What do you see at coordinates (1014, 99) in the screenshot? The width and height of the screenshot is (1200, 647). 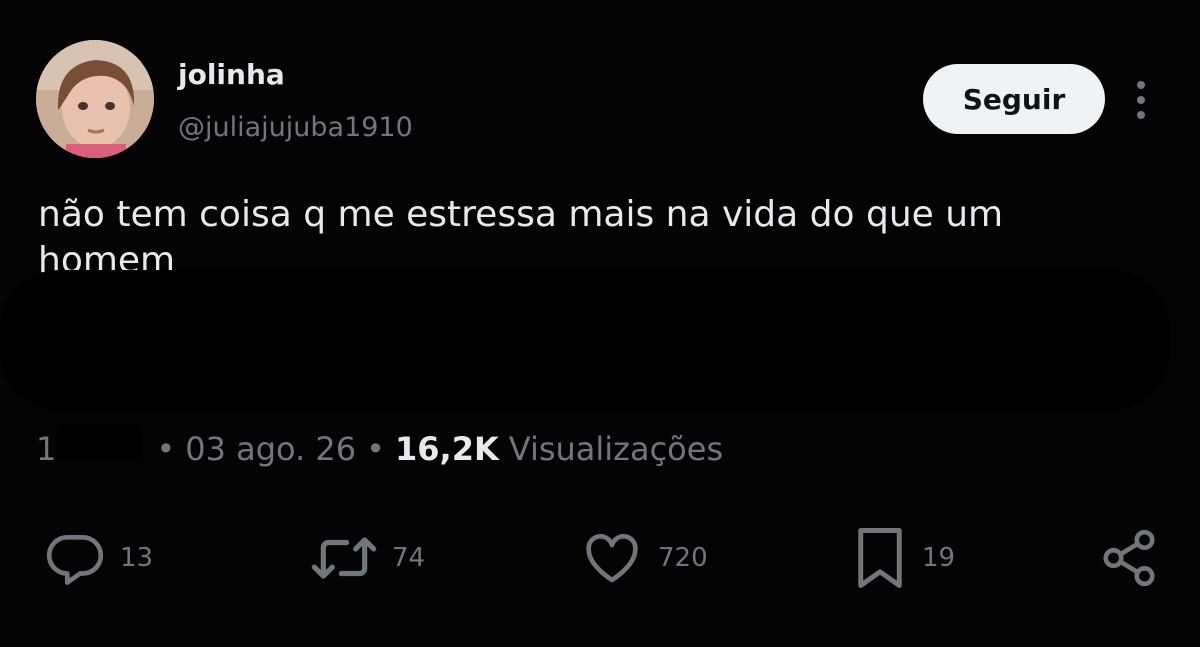 I see `follow-button: Seguir` at bounding box center [1014, 99].